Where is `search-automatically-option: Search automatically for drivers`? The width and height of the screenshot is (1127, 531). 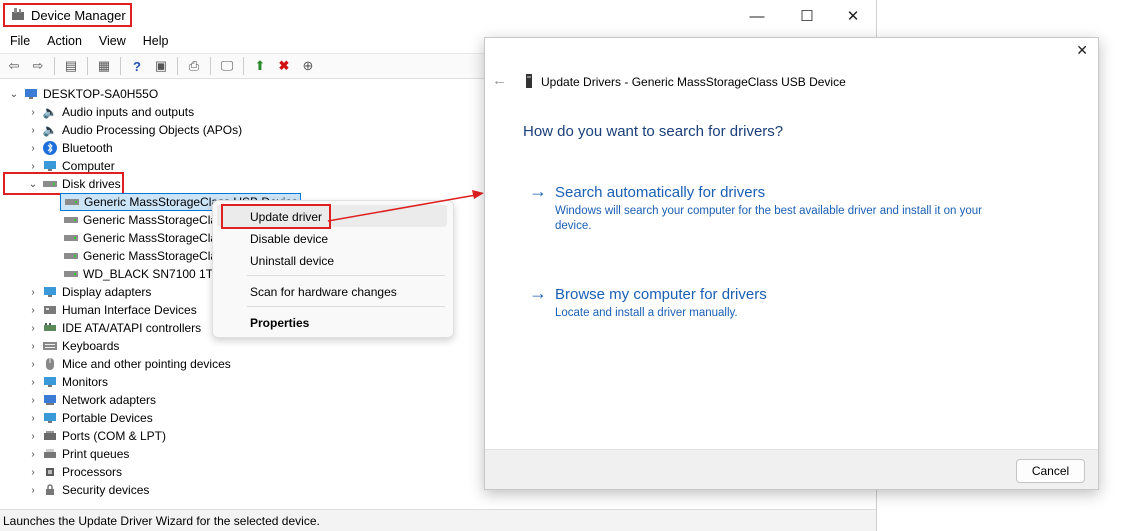 search-automatically-option: Search automatically for drivers is located at coordinates (660, 192).